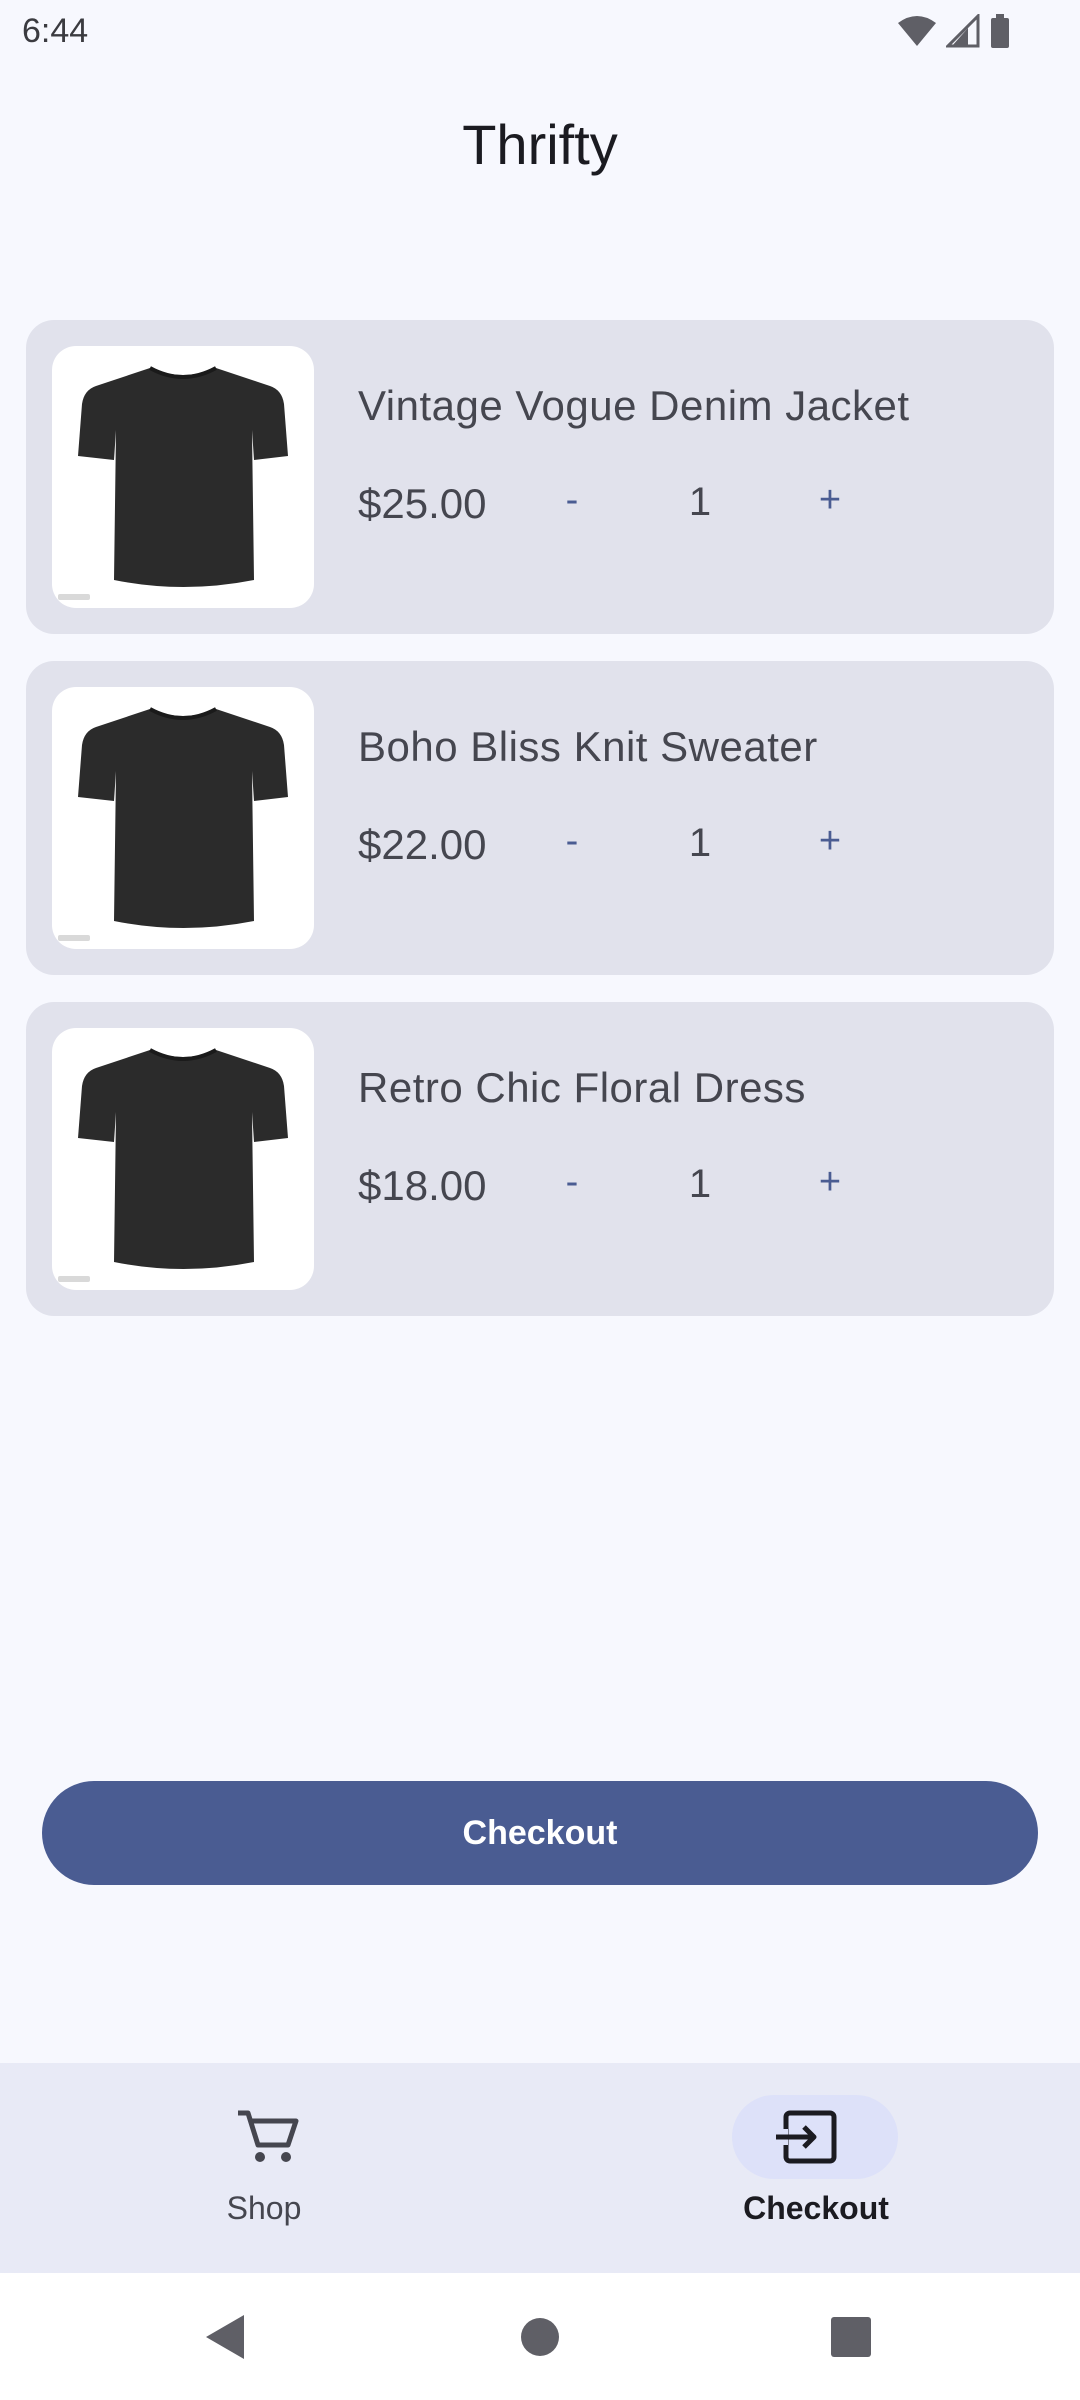 The image size is (1080, 2400). What do you see at coordinates (540, 477) in the screenshot?
I see `cart-item: Vintage Vogue Denim Jacket $25.00 - 1 +` at bounding box center [540, 477].